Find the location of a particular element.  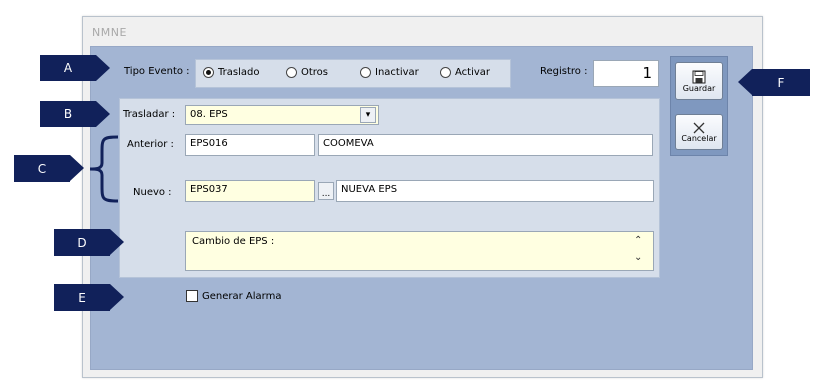

trasladar-label: Trasladar : is located at coordinates (149, 114).